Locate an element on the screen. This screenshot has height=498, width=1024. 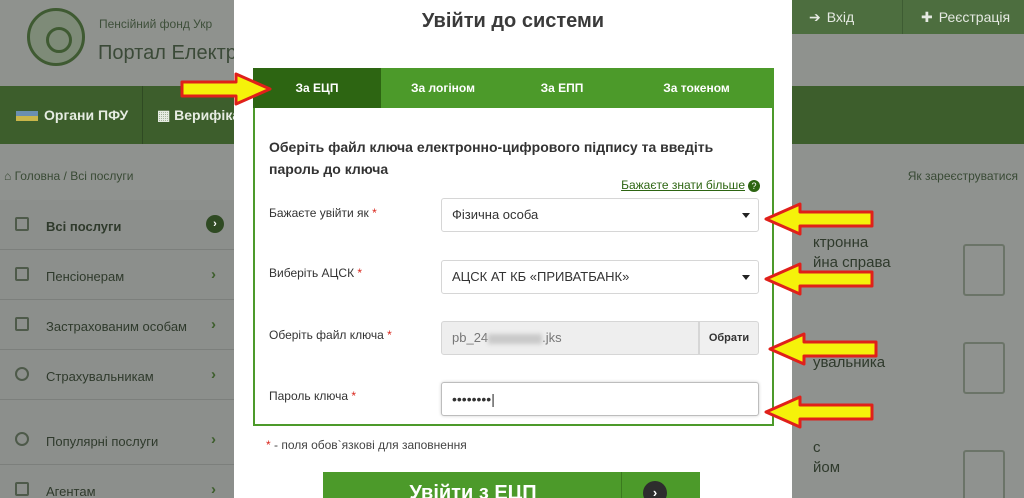
mail-icon is located at coordinates (22, 274).